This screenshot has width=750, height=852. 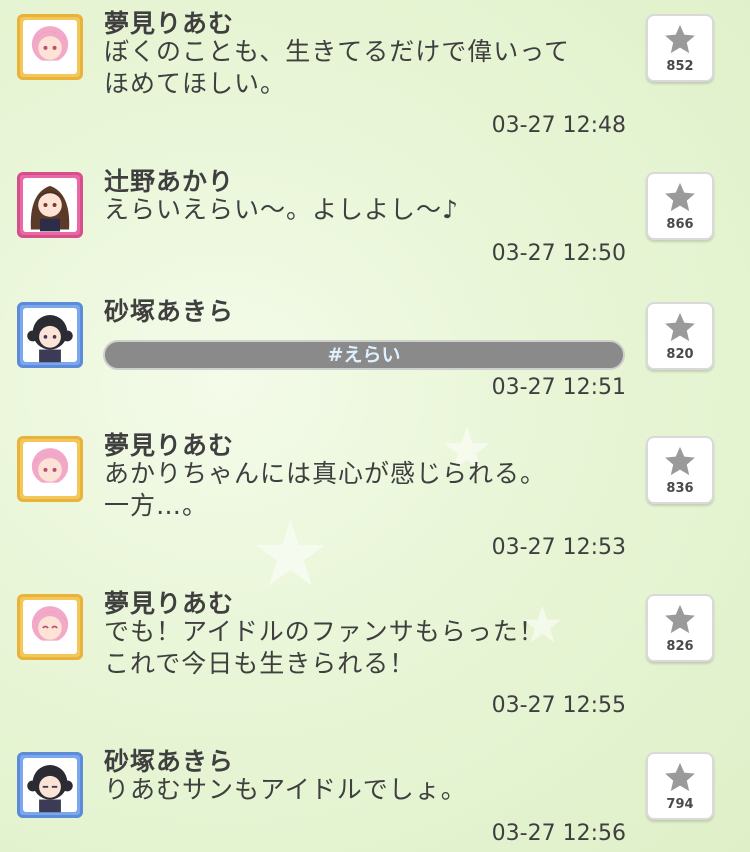 I want to click on like-count: 794, so click(x=680, y=804).